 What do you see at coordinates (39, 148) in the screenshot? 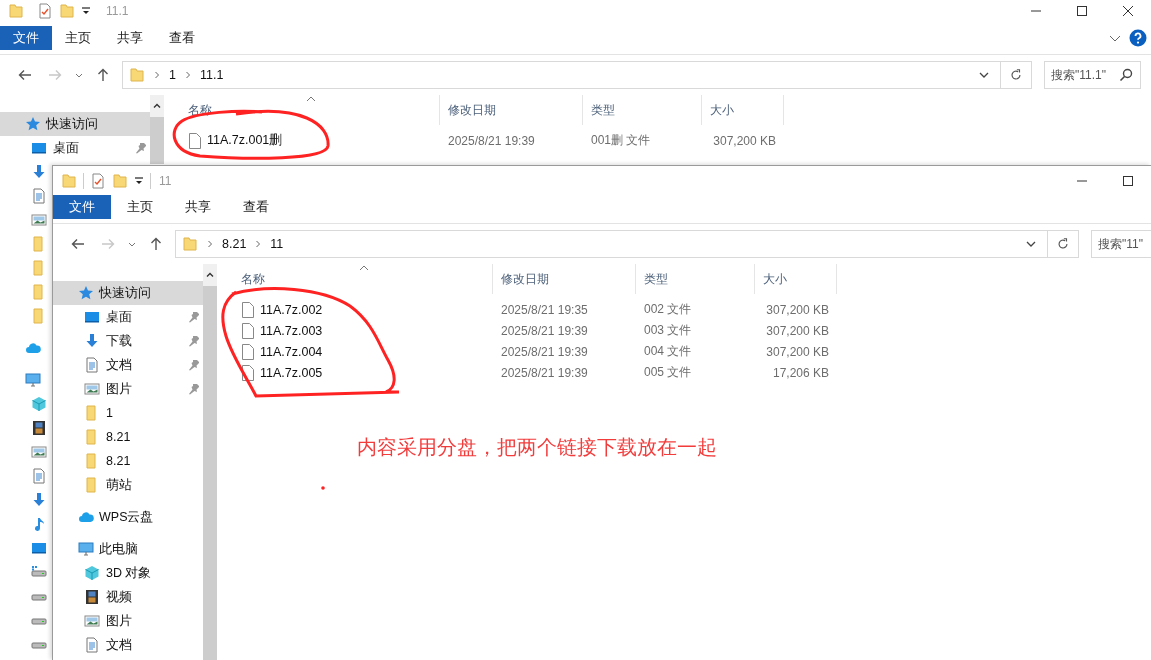
I see `monitor-icon` at bounding box center [39, 148].